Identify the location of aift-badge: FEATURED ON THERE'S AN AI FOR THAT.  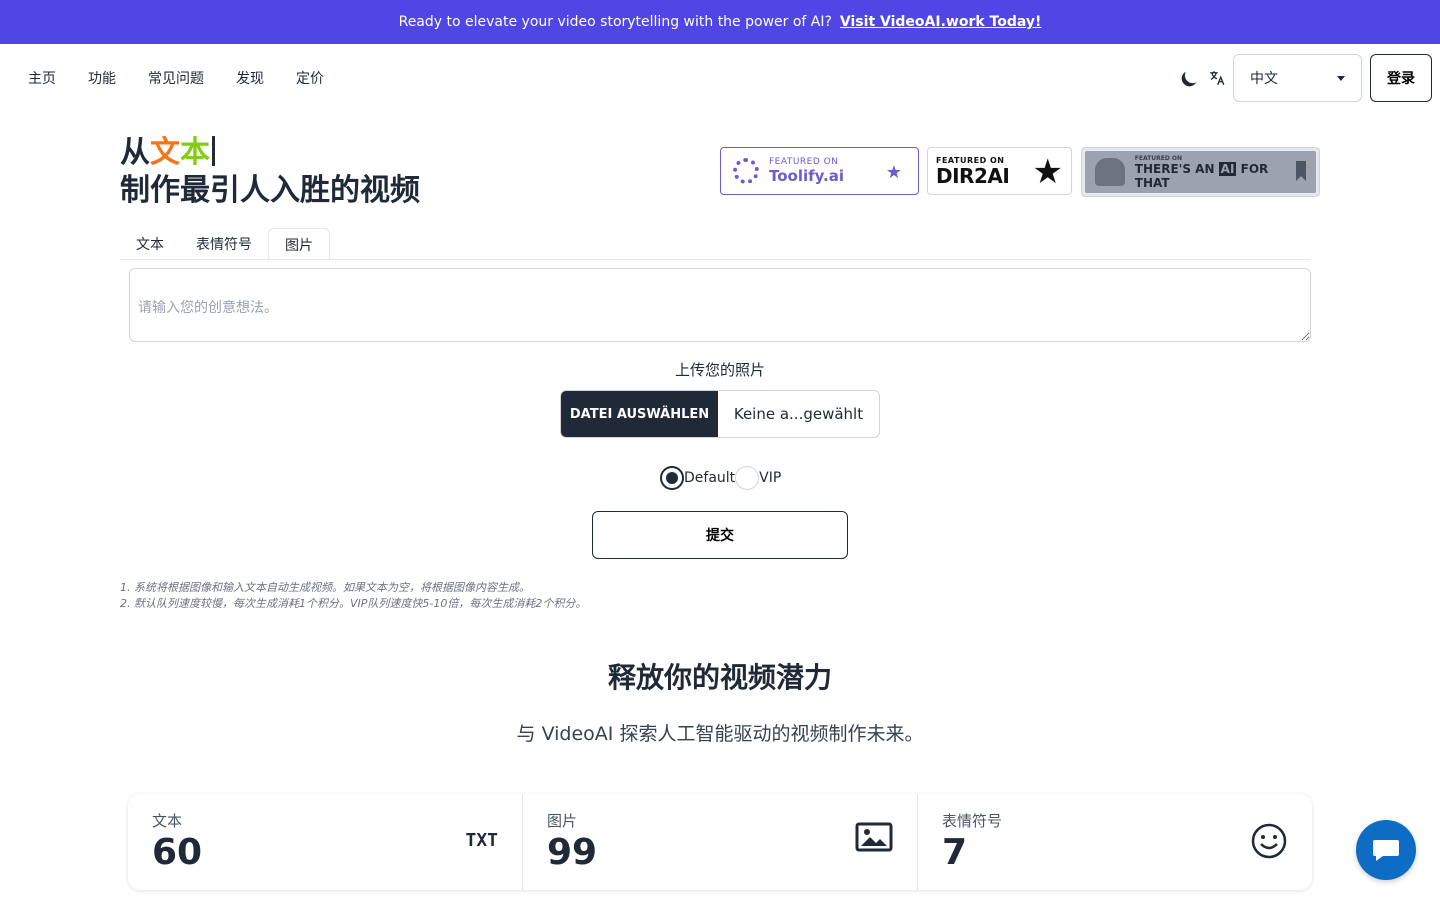
(1200, 172).